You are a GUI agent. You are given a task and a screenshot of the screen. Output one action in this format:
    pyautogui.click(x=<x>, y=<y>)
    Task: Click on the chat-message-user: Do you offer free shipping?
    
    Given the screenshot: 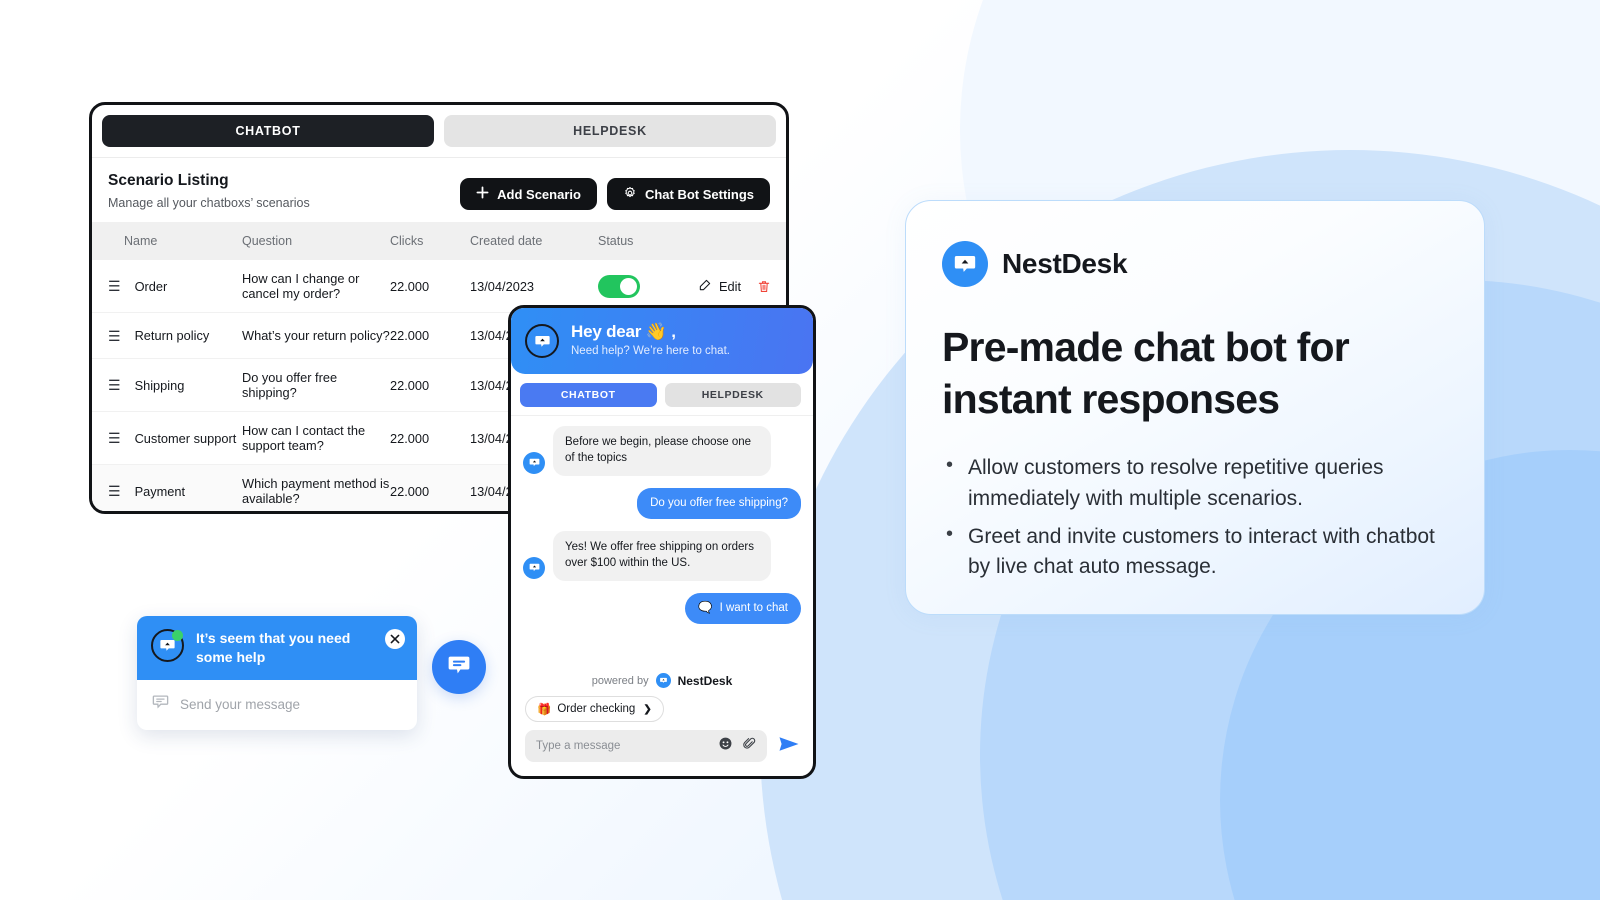 What is the action you would take?
    pyautogui.click(x=662, y=503)
    